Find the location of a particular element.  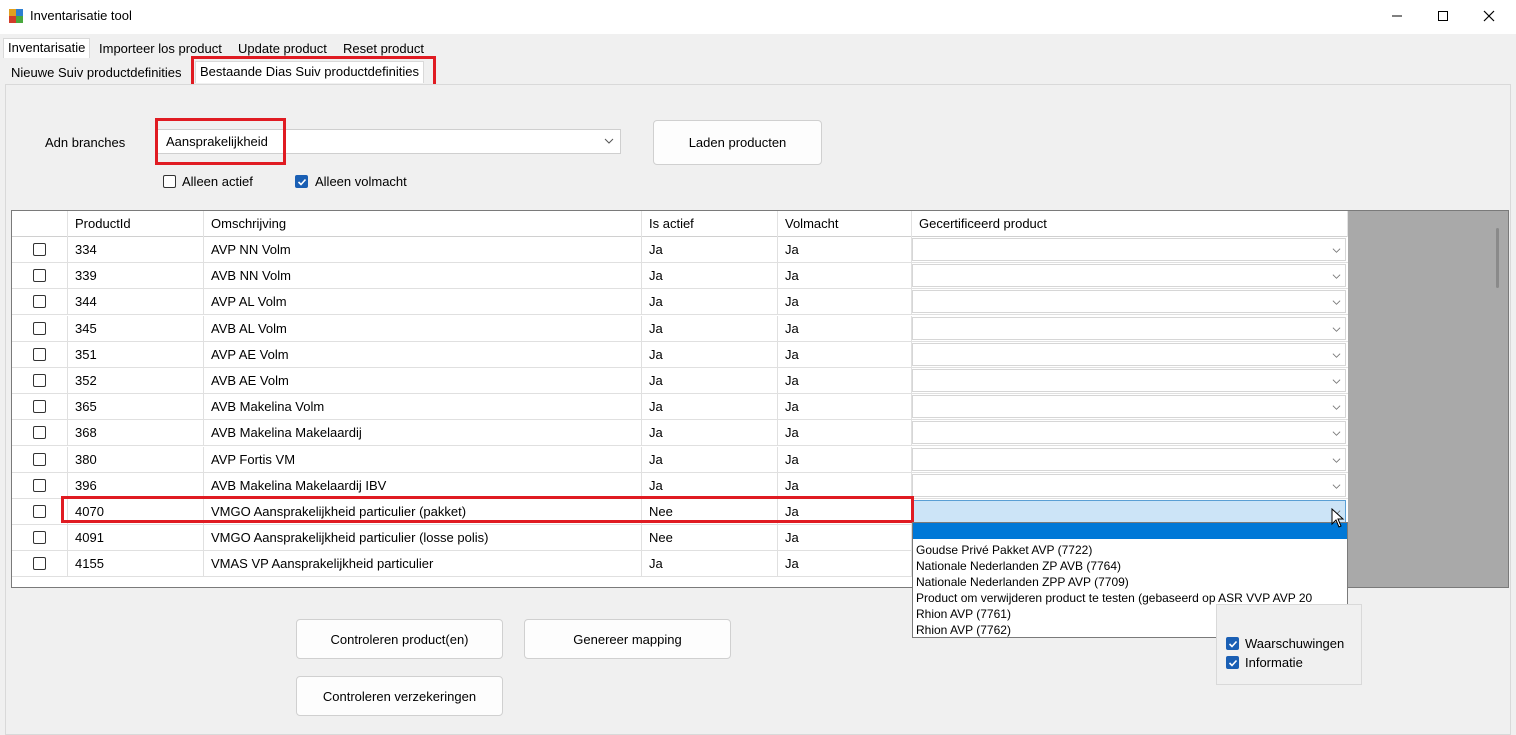

cell-productid: 4155 is located at coordinates (136, 564).